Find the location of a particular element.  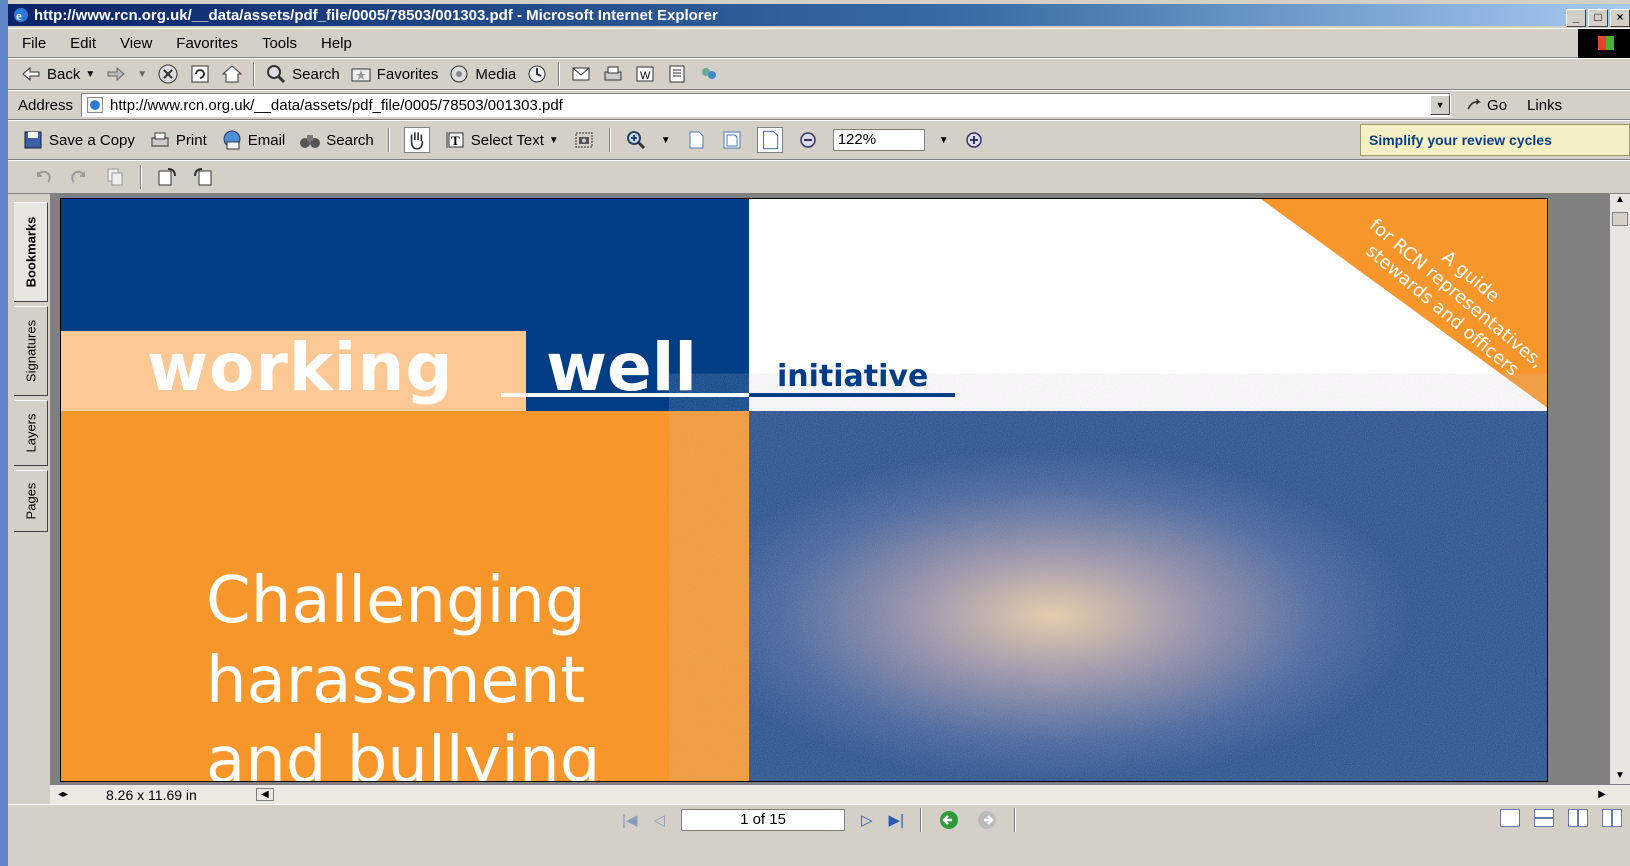

go-back-icon is located at coordinates (949, 820).